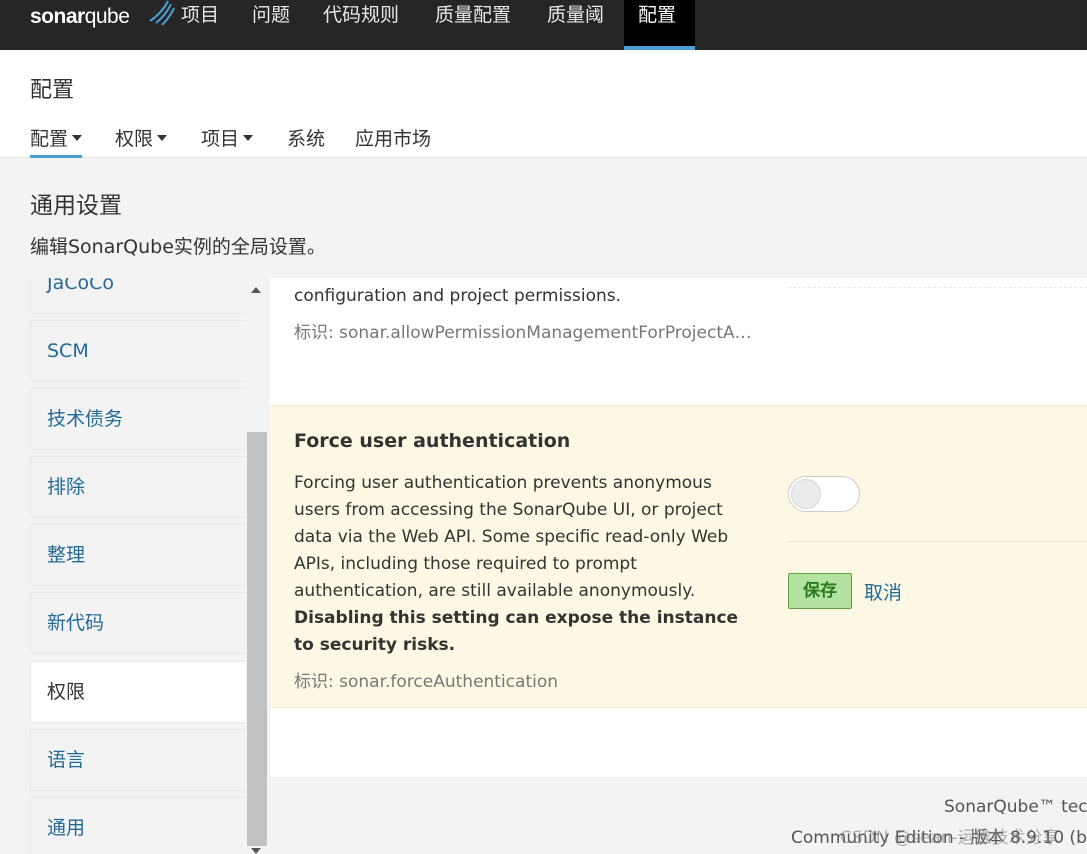 This screenshot has height=854, width=1087. Describe the element at coordinates (306, 141) in the screenshot. I see `subnav-system: 系统` at that location.